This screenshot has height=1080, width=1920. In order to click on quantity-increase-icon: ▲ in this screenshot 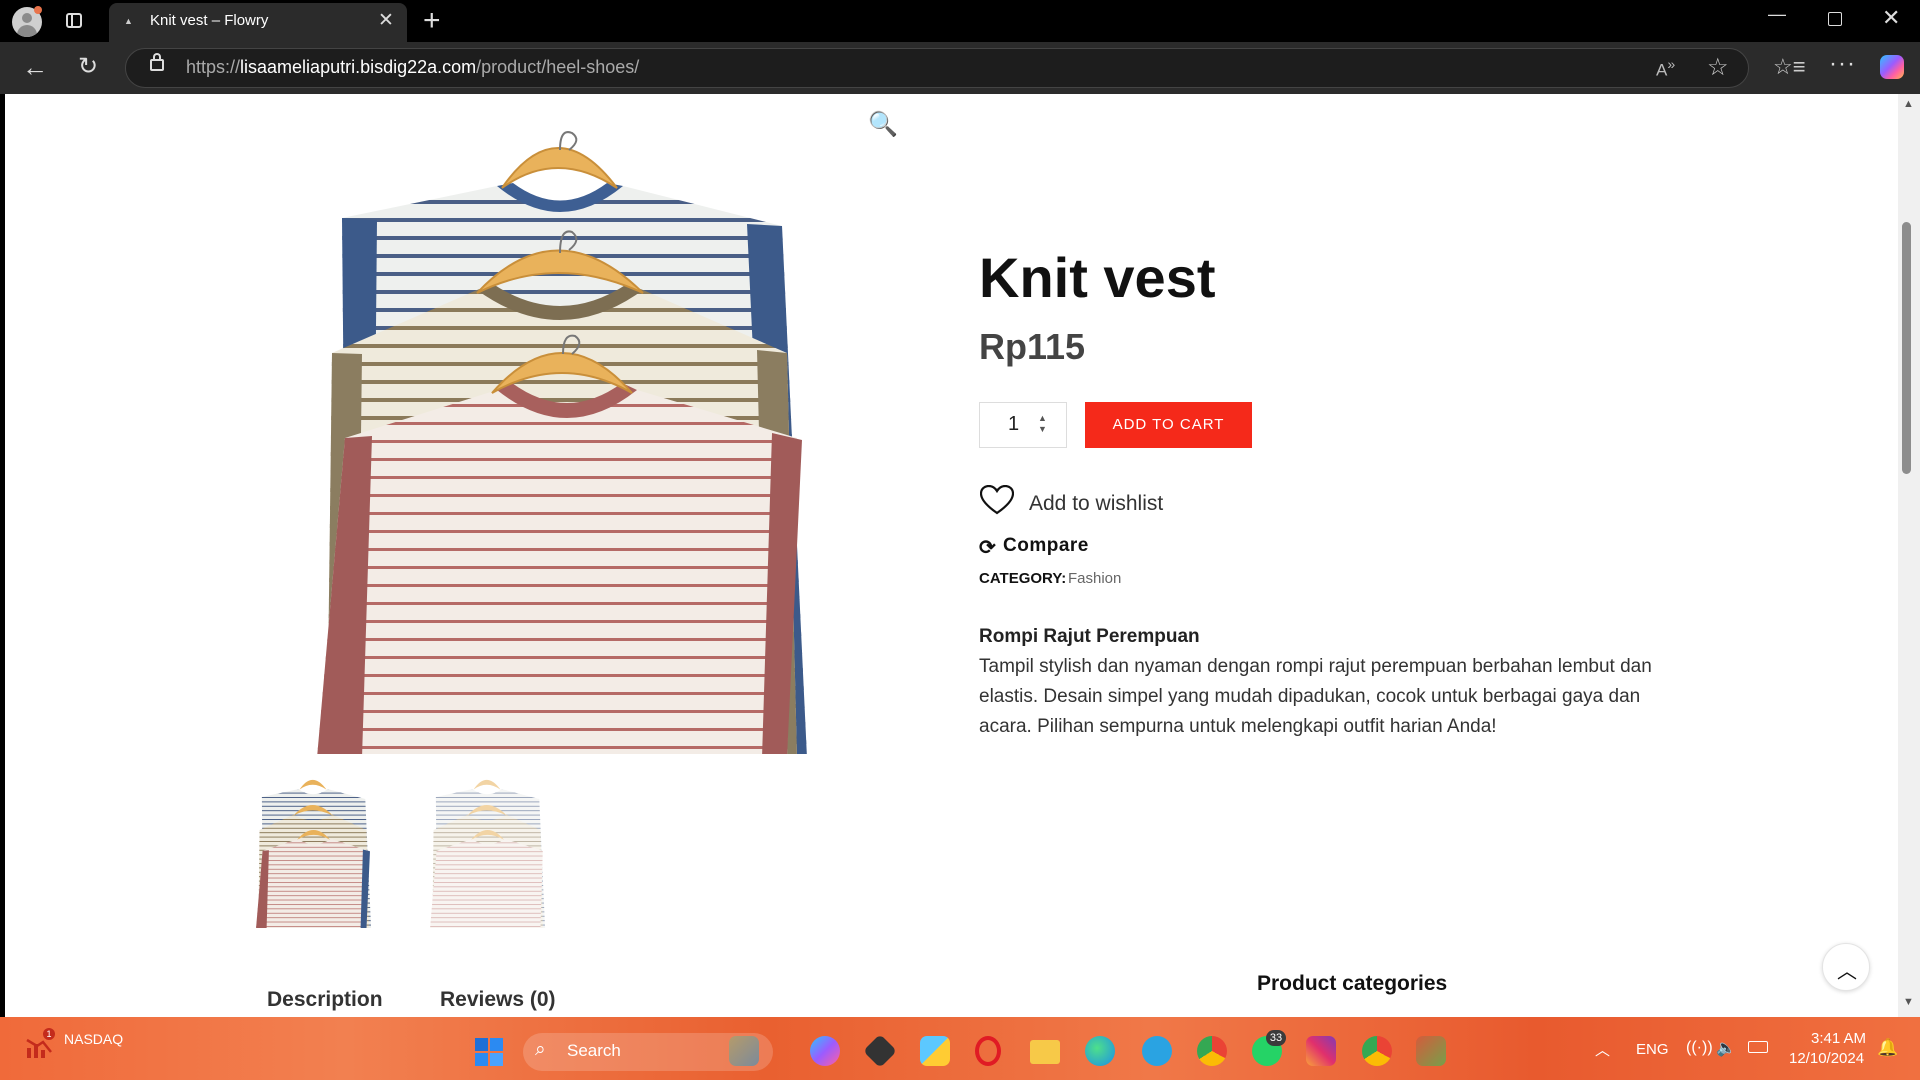, I will do `click(1042, 418)`.